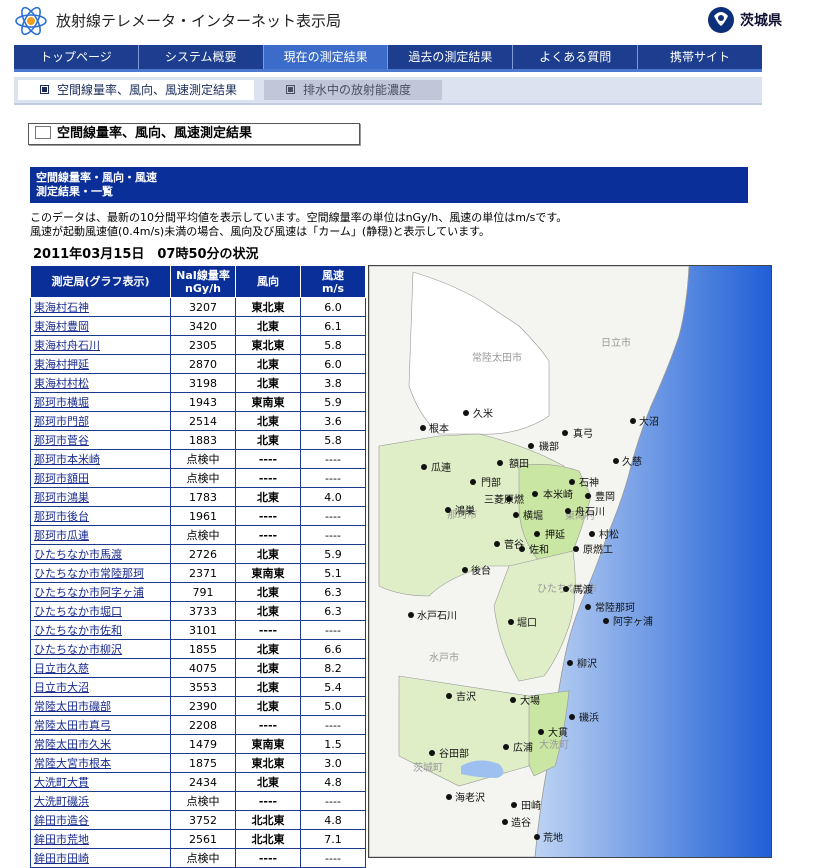 The image size is (822, 868). Describe the element at coordinates (198, 364) in the screenshot. I see `table-row: 東海村押延 2870 北東 6.0` at that location.